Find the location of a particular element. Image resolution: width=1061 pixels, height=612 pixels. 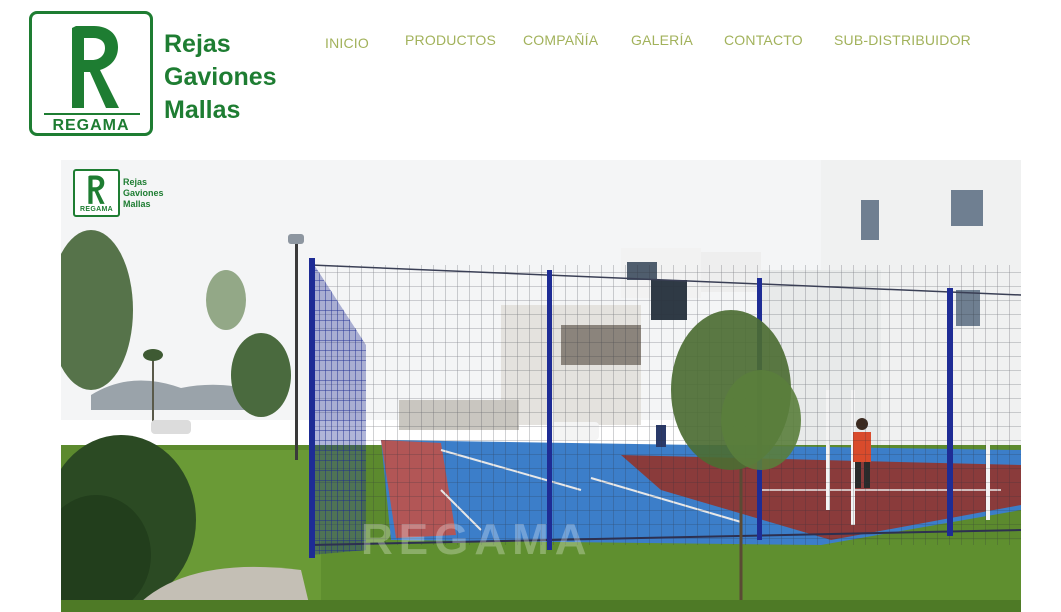

nav-item-compania: COMPAÑÍA is located at coordinates (560, 40).